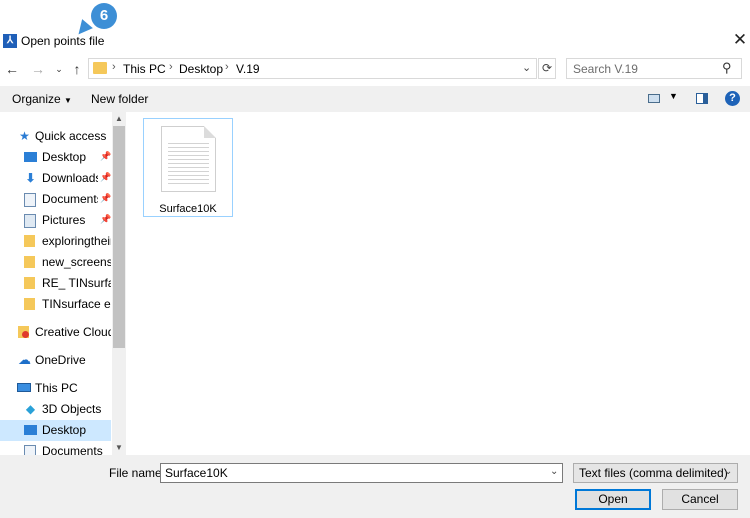 The image size is (750, 518). What do you see at coordinates (36, 99) in the screenshot?
I see `organize-label: Organize` at bounding box center [36, 99].